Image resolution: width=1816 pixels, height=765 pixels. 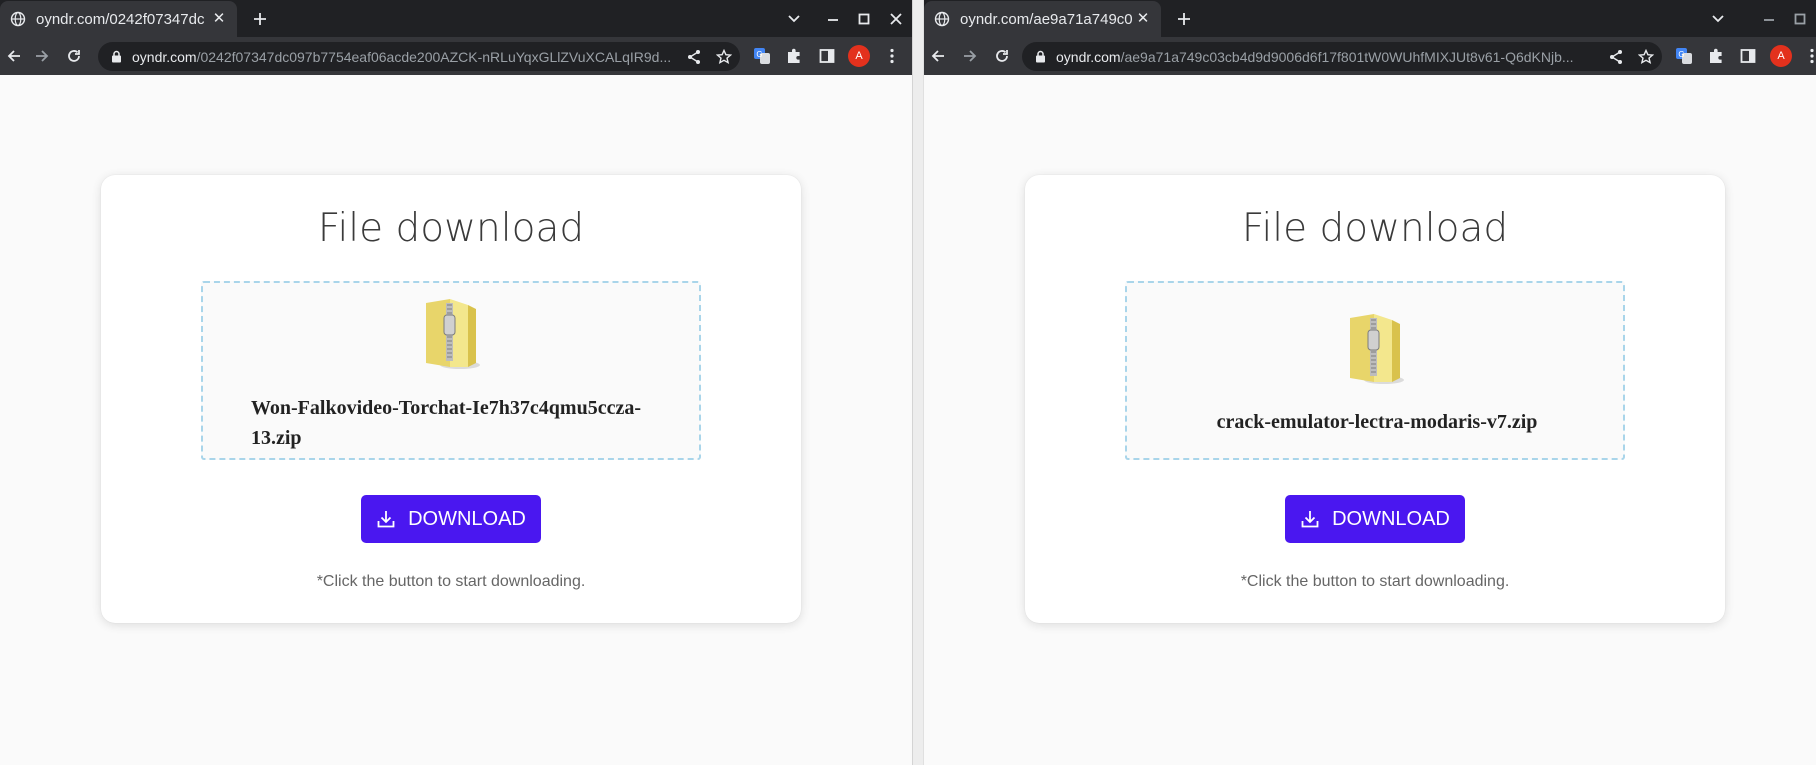 I want to click on tab-title: oyndr.com/0242f07347dc, so click(x=120, y=19).